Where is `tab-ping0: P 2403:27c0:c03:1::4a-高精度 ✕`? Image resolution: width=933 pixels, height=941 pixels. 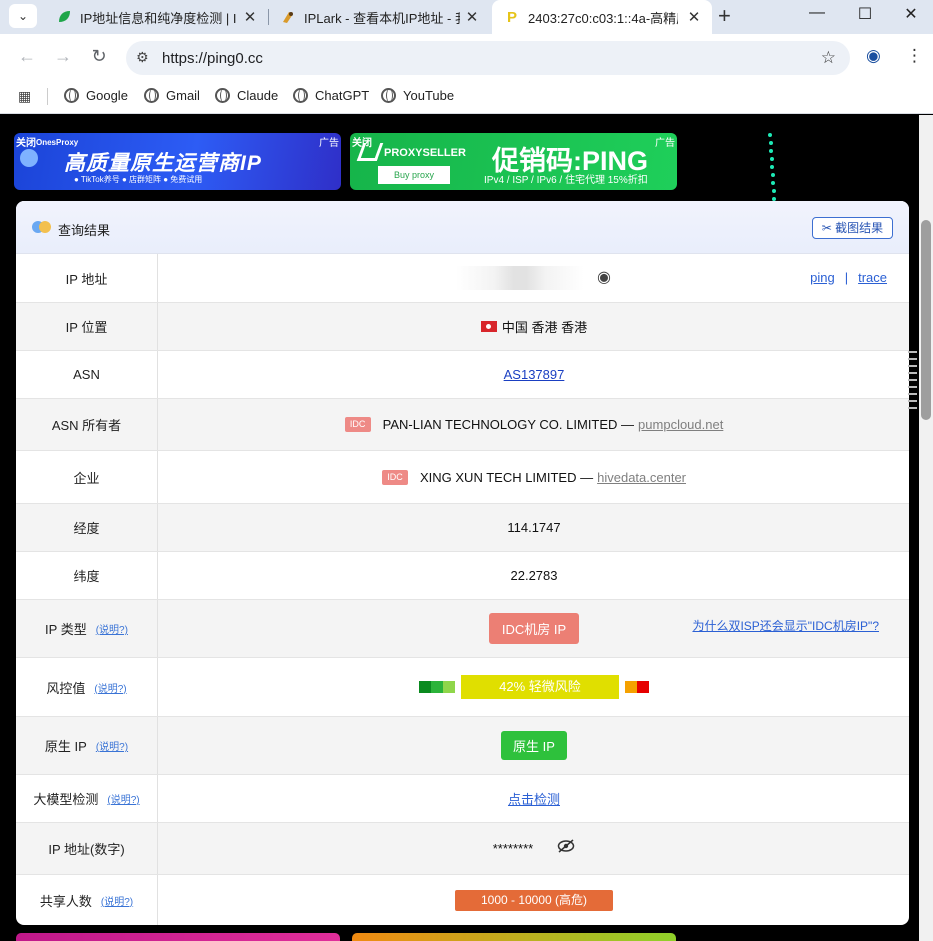 tab-ping0: P 2403:27c0:c03:1::4a-高精度 ✕ is located at coordinates (602, 17).